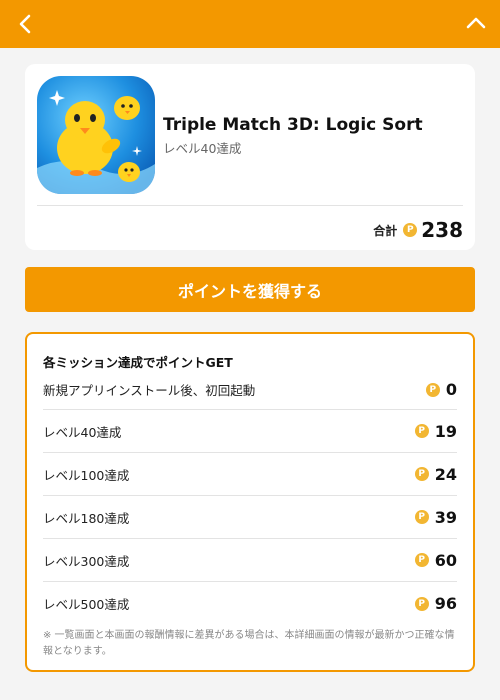  What do you see at coordinates (451, 389) in the screenshot?
I see `mission-value: 0` at bounding box center [451, 389].